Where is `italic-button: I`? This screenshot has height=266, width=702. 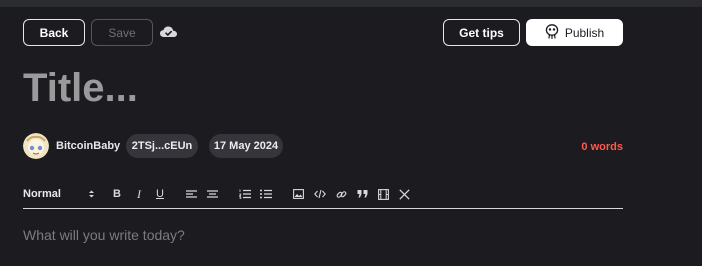 italic-button: I is located at coordinates (139, 194).